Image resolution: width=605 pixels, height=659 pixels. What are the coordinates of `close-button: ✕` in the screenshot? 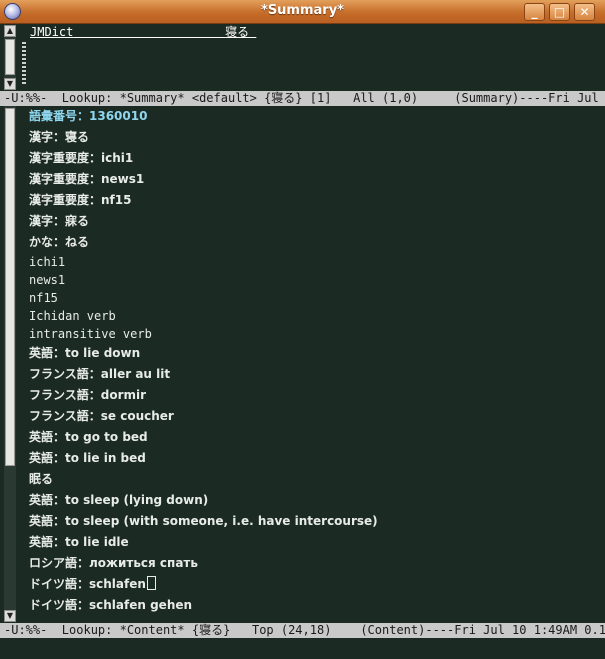 It's located at (584, 12).